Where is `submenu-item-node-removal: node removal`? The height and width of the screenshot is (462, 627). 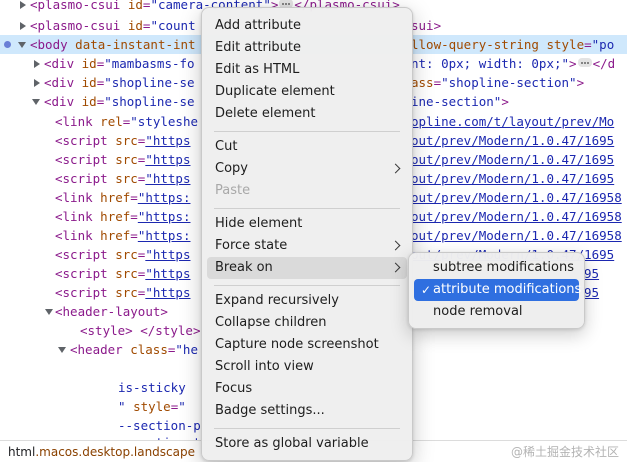
submenu-item-node-removal: node removal is located at coordinates (496, 312).